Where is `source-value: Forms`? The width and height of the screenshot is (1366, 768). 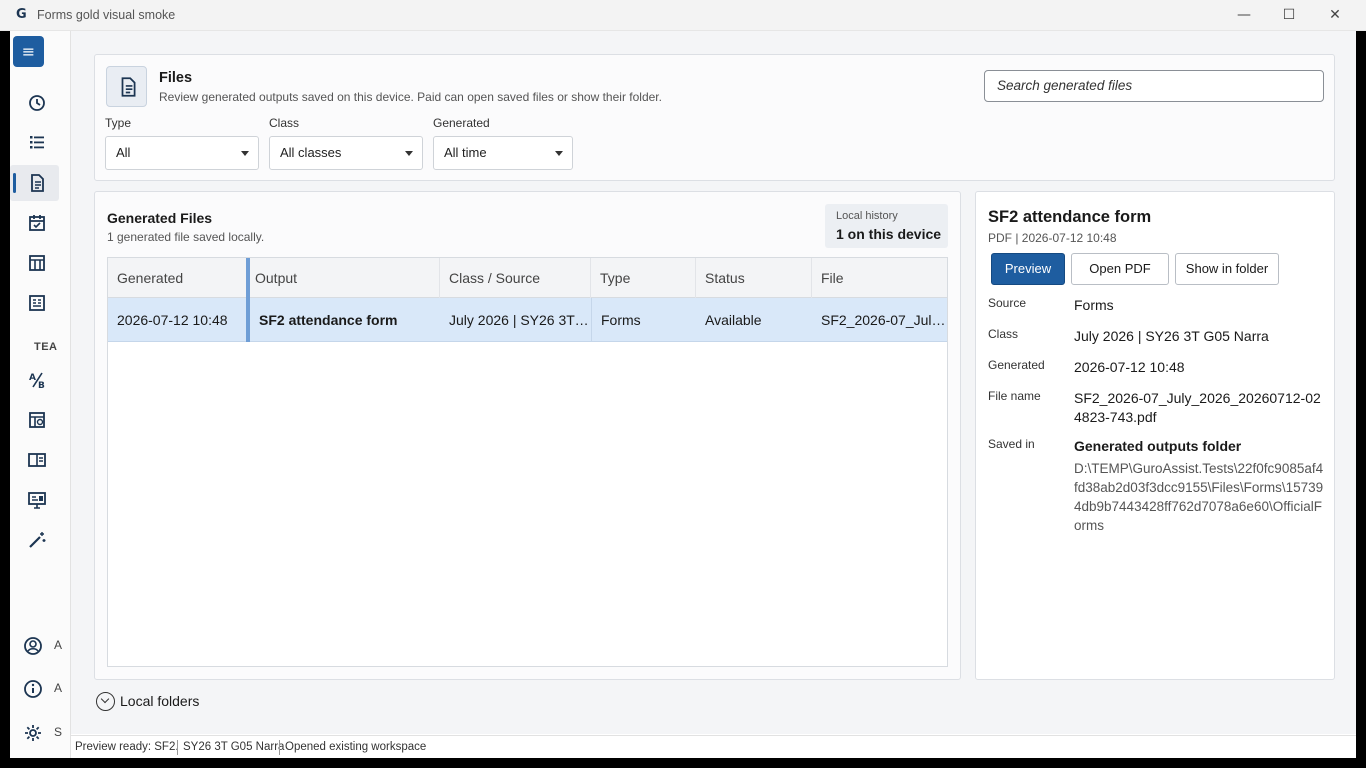 source-value: Forms is located at coordinates (1094, 305).